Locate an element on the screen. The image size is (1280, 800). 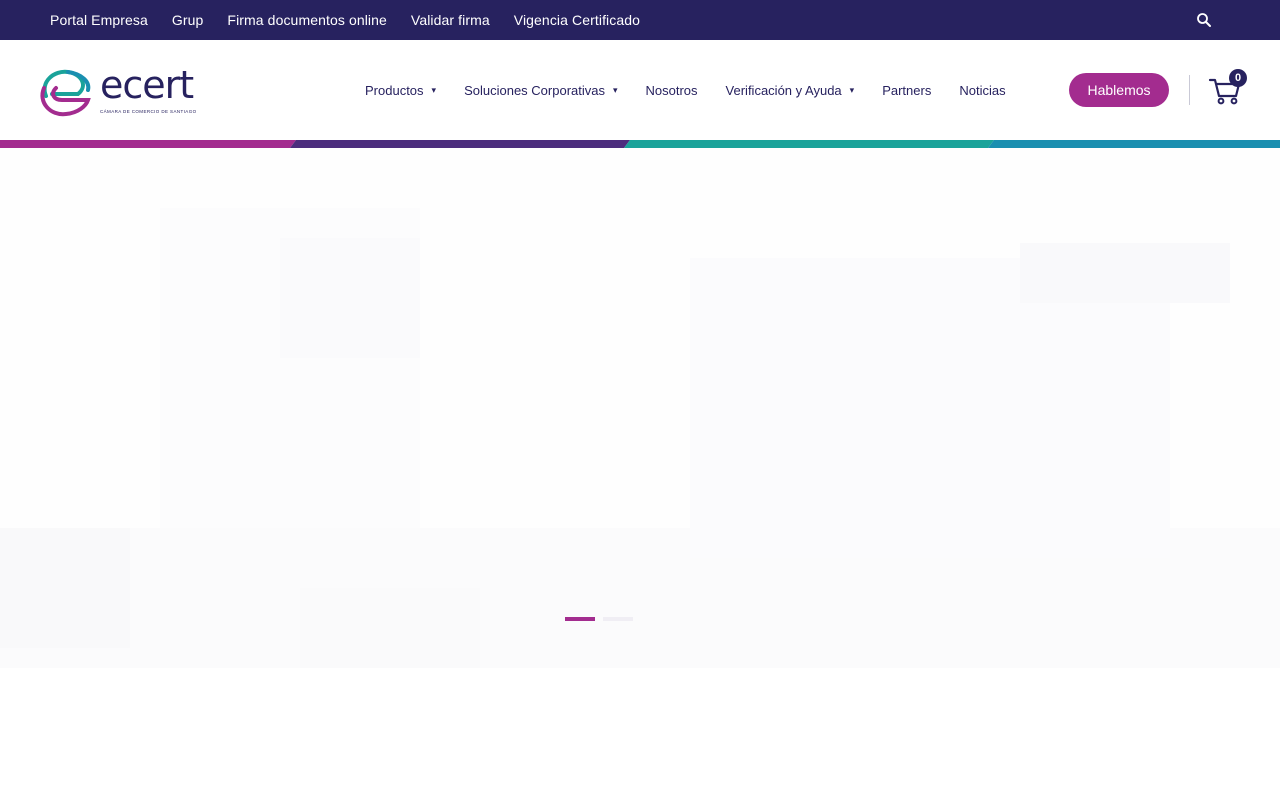
nav-item-label: Noticias is located at coordinates (982, 90).